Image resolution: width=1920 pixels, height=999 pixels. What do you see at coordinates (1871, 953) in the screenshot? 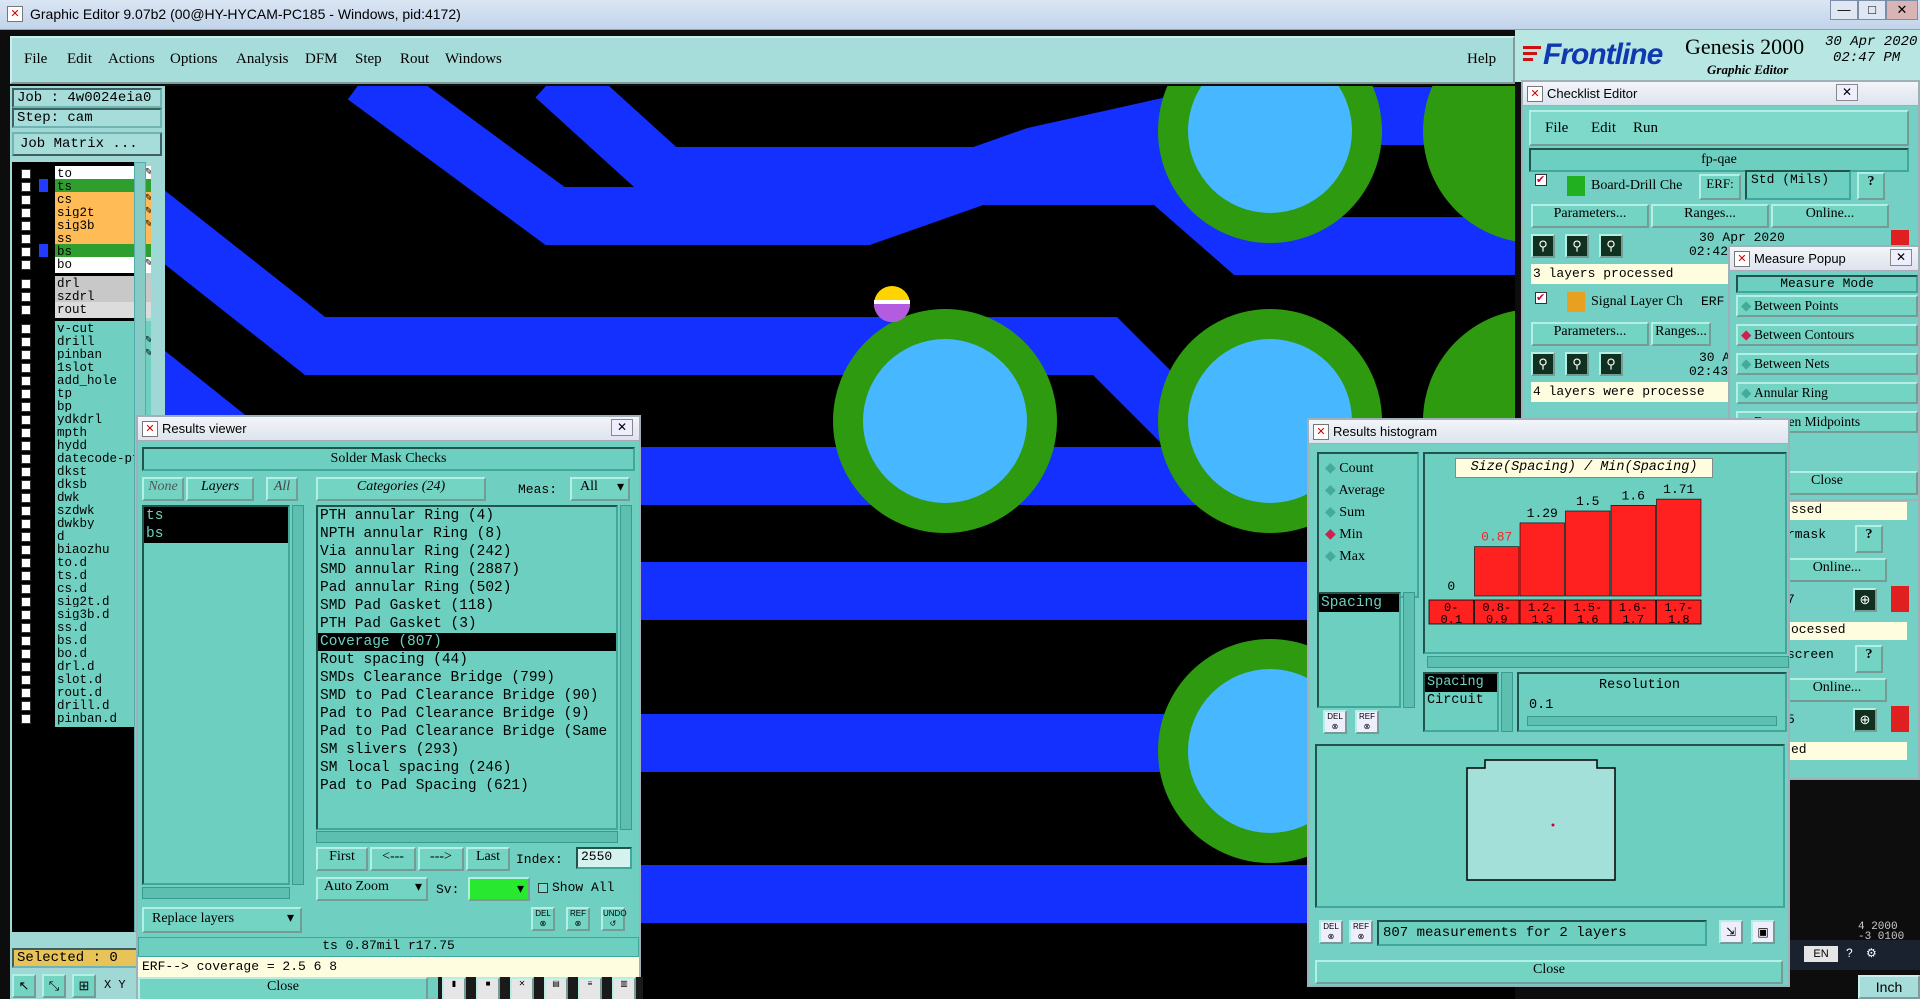
I see `settings-tray-icon: ⚙` at bounding box center [1871, 953].